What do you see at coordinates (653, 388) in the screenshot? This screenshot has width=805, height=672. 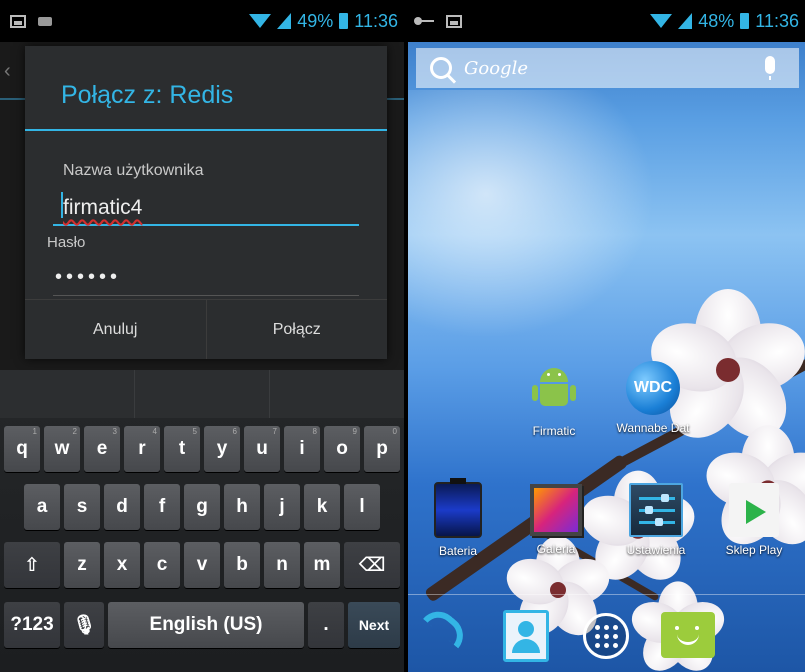 I see `wdc-icon: WDC` at bounding box center [653, 388].